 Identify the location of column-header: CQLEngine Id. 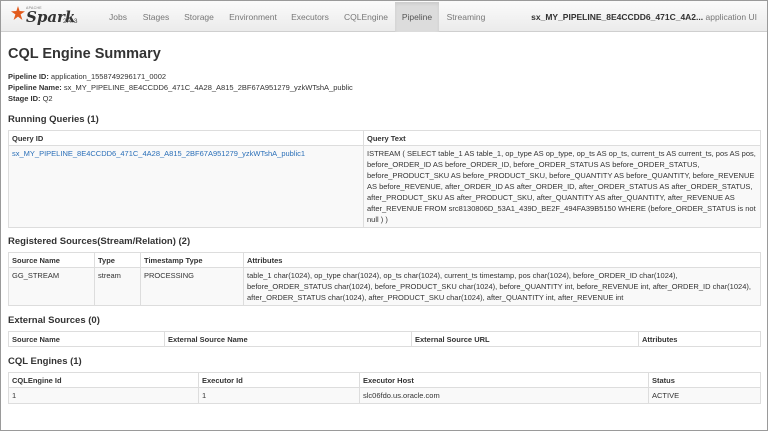
(103, 380).